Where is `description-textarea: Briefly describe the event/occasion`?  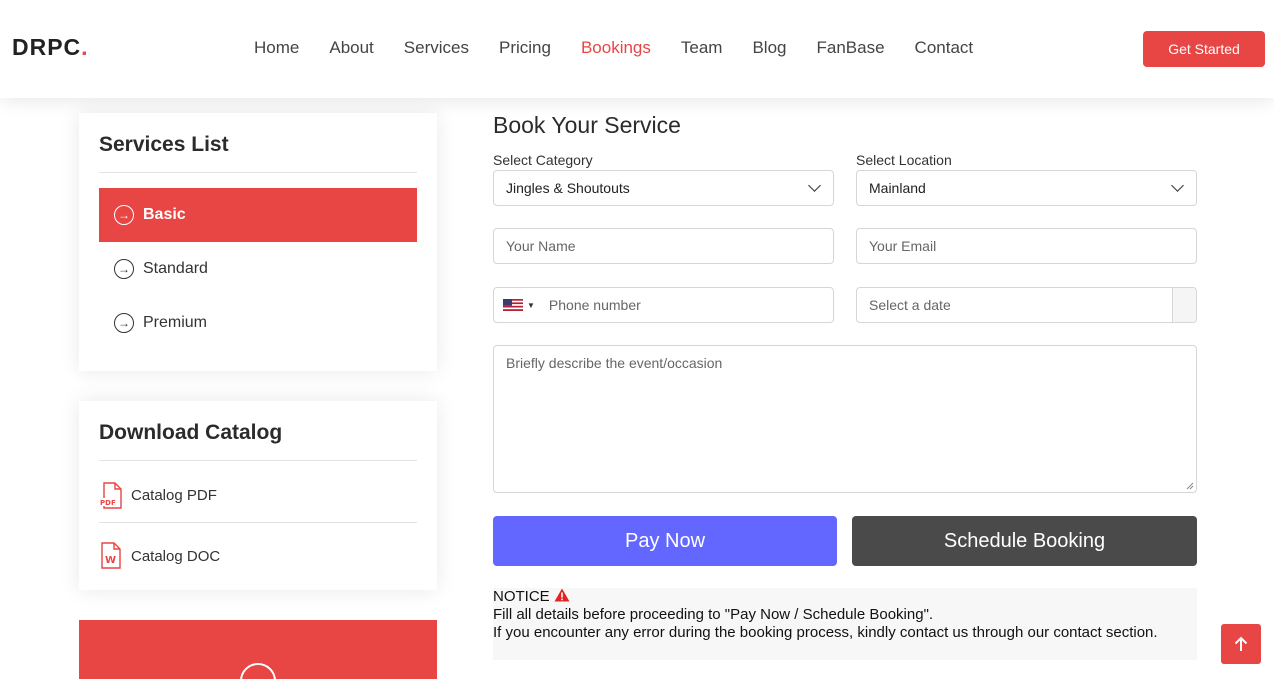
description-textarea: Briefly describe the event/occasion is located at coordinates (845, 419).